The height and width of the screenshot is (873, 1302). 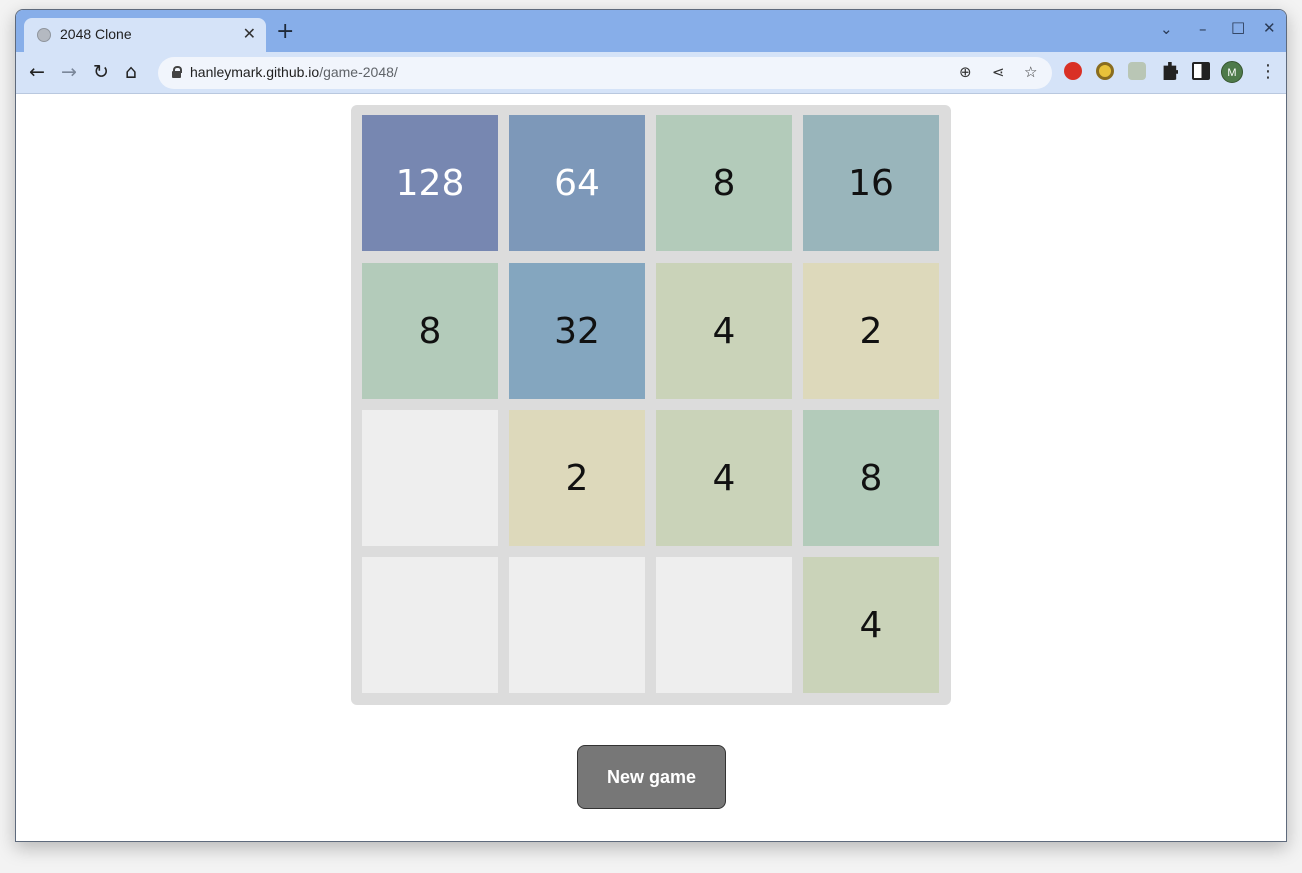 I want to click on tile-32: 32, so click(x=577, y=331).